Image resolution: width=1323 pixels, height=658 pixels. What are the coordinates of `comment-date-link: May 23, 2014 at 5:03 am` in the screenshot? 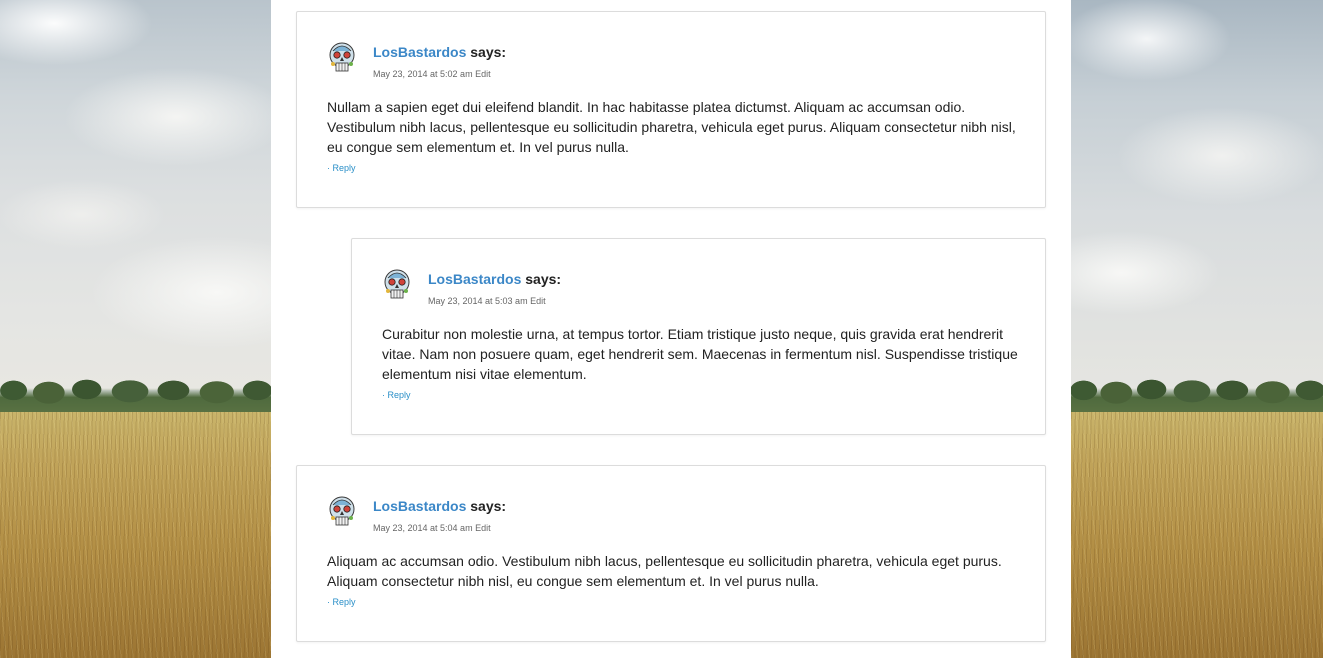 It's located at (478, 301).